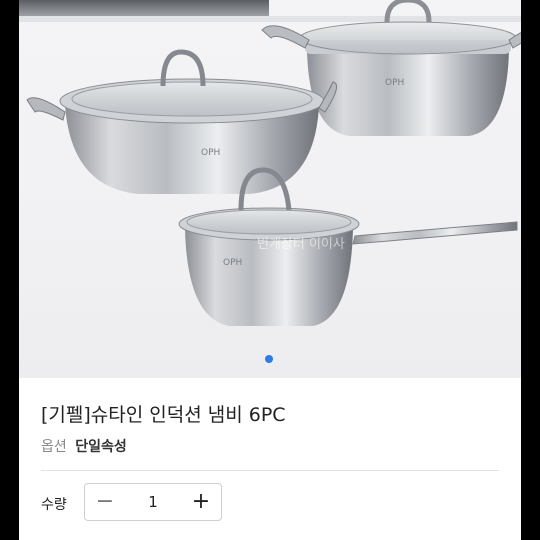 The height and width of the screenshot is (540, 540). Describe the element at coordinates (201, 502) in the screenshot. I see `increase-quantity-button: +` at that location.